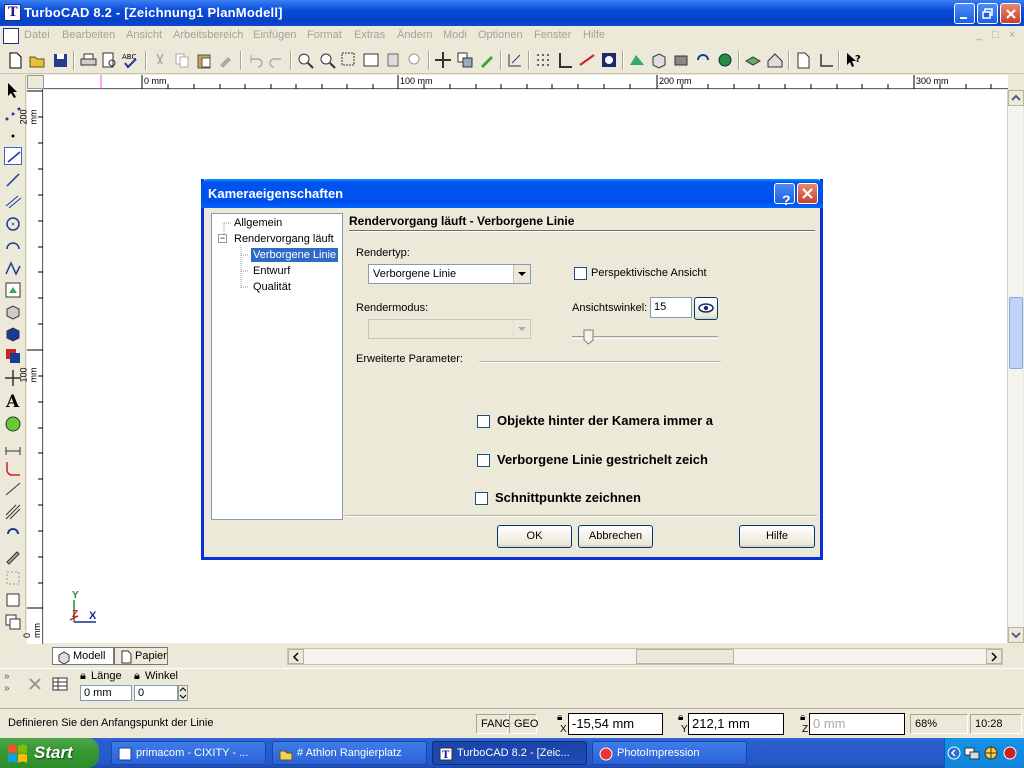  I want to click on viewangle-input: 15, so click(671, 307).